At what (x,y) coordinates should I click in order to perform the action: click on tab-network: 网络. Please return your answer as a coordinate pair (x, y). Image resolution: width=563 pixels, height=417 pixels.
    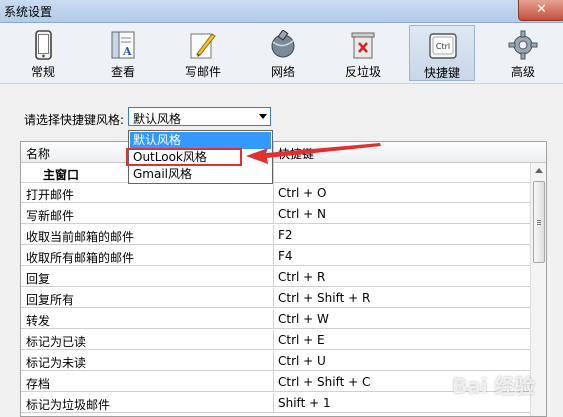
    Looking at the image, I should click on (283, 53).